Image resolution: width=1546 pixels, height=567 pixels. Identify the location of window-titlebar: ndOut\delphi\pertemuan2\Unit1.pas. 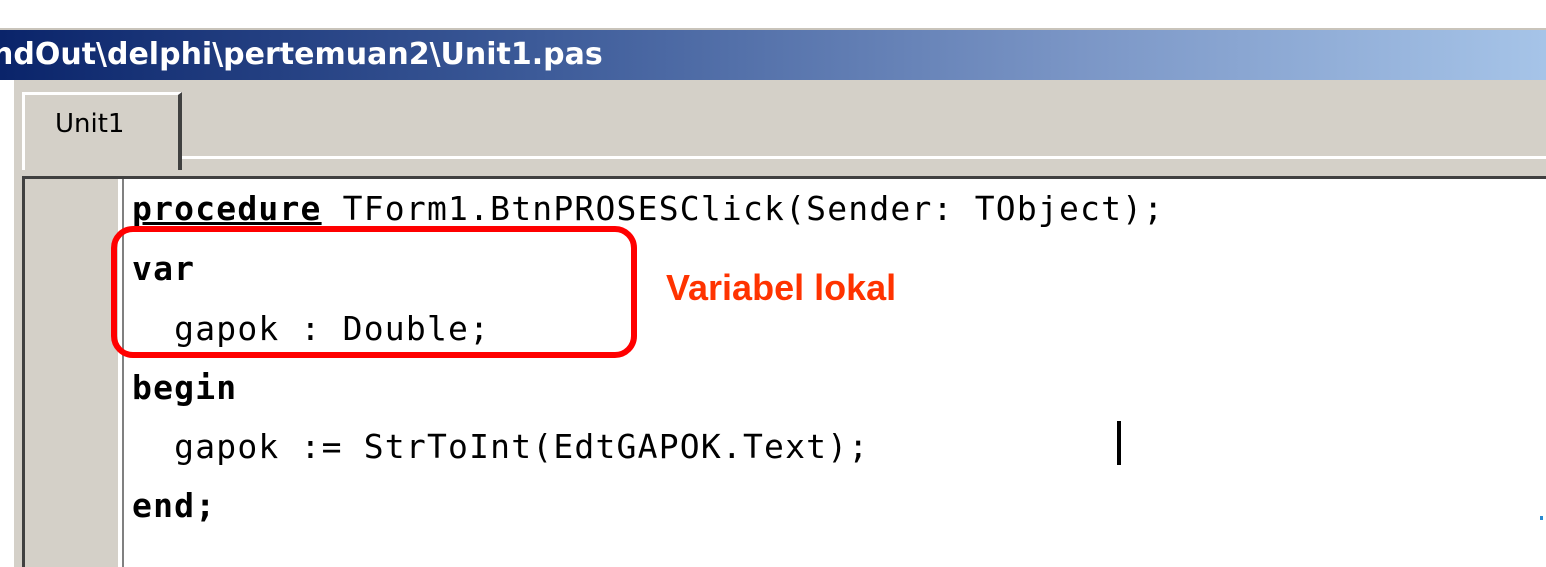
(773, 55).